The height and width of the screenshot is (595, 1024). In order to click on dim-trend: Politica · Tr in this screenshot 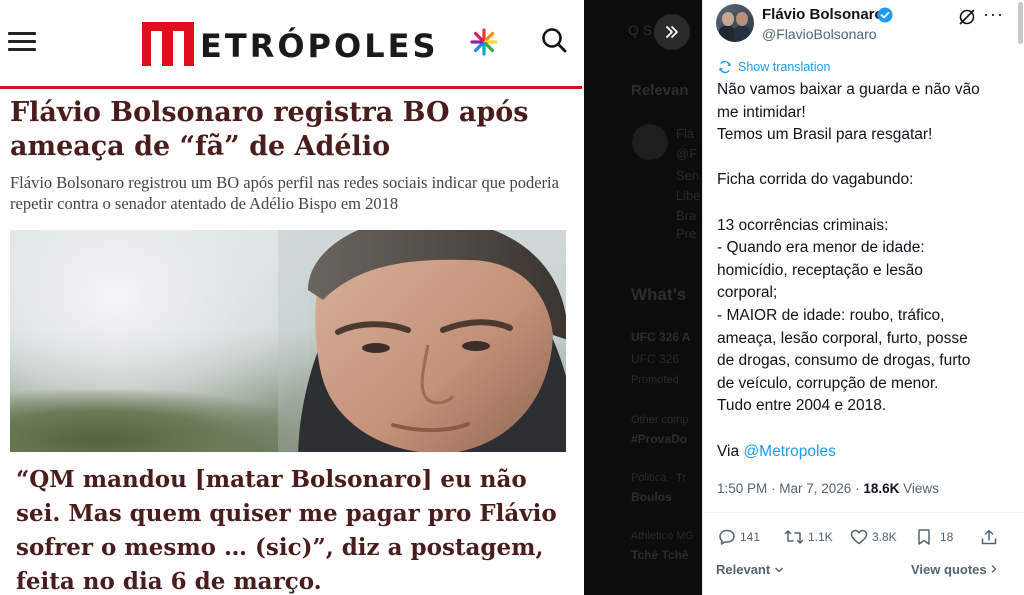, I will do `click(659, 478)`.